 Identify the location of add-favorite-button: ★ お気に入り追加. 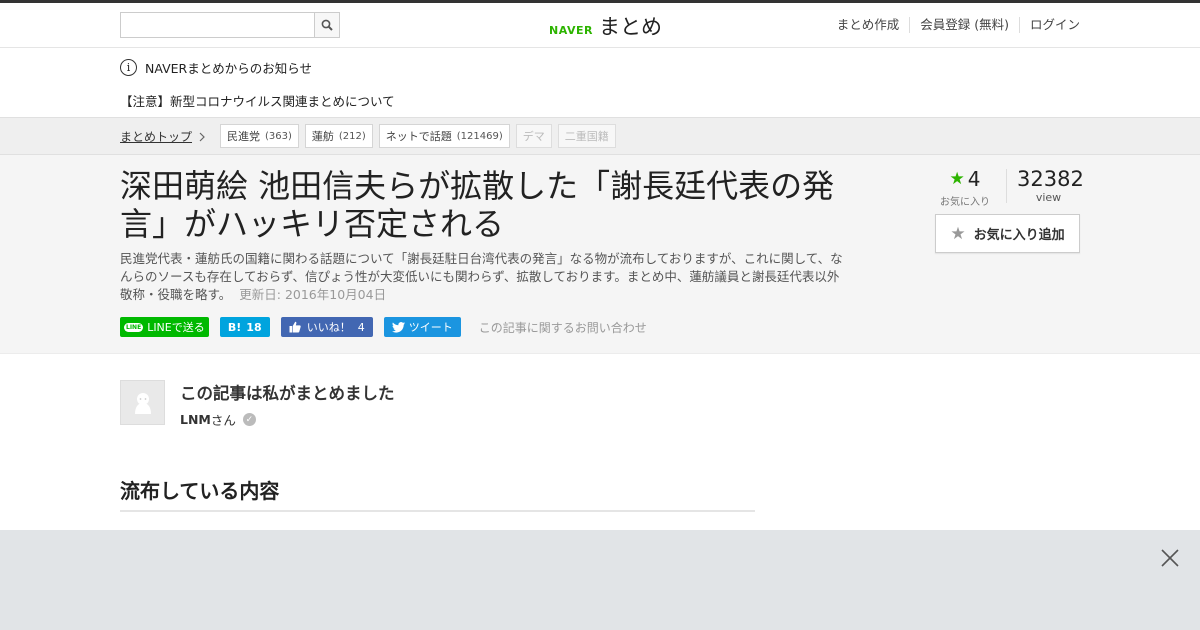
(1007, 233).